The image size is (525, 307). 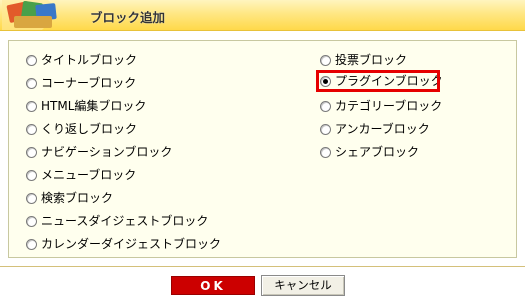 I want to click on option-label: カテゴリーブロック, so click(x=389, y=106).